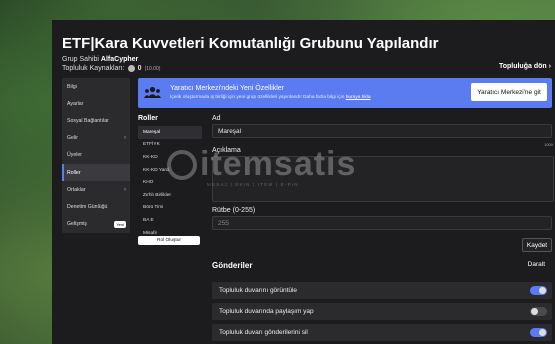  I want to click on sidebar-item-label: Sosyal Bağlantılar, so click(88, 120).